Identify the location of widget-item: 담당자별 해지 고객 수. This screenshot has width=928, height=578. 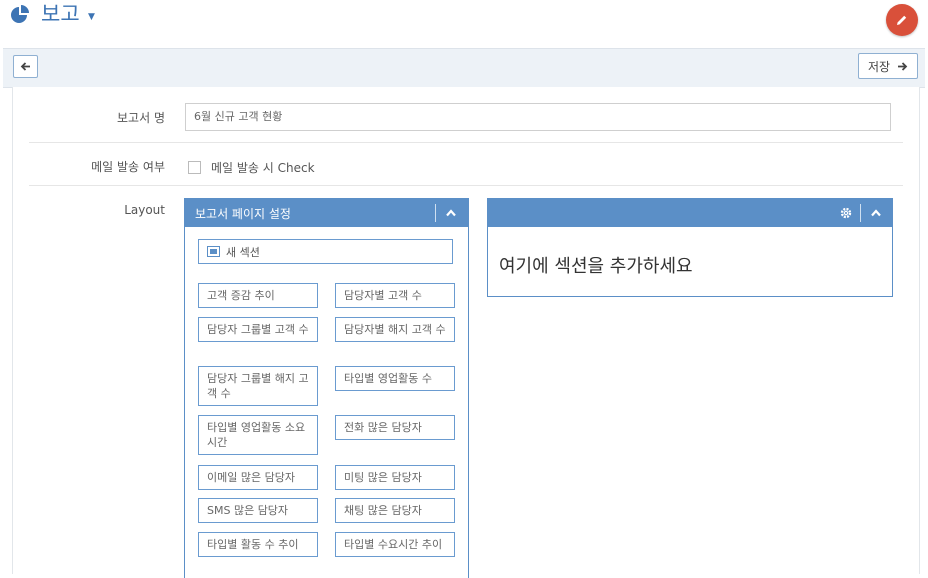
(395, 329).